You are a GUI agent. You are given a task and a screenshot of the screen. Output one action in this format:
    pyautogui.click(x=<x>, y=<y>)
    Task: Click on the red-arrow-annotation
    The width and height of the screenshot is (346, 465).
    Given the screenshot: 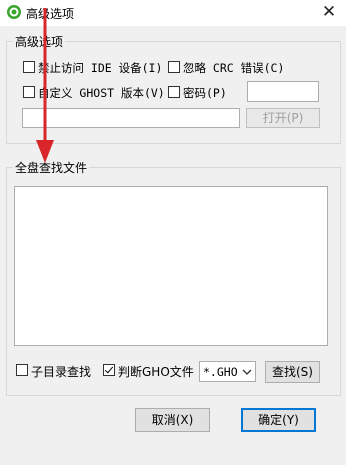 What is the action you would take?
    pyautogui.click(x=45, y=85)
    